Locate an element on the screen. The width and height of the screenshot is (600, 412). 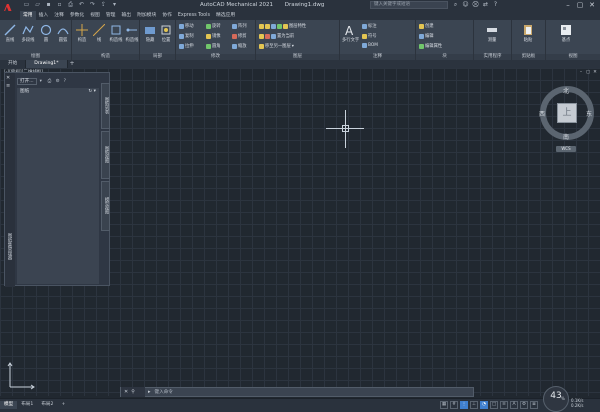
stretch-button: 拉伸 is located at coordinates (186, 46).